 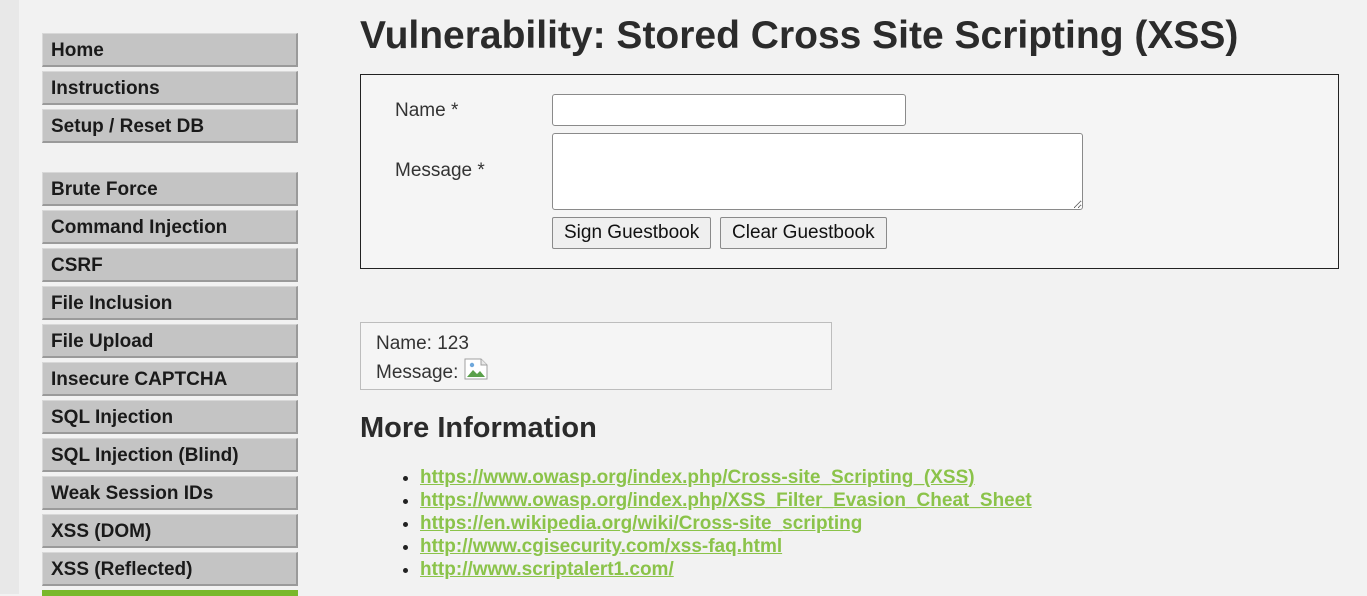 I want to click on sidebar-item-file-inclusion: File Inclusion, so click(x=170, y=303).